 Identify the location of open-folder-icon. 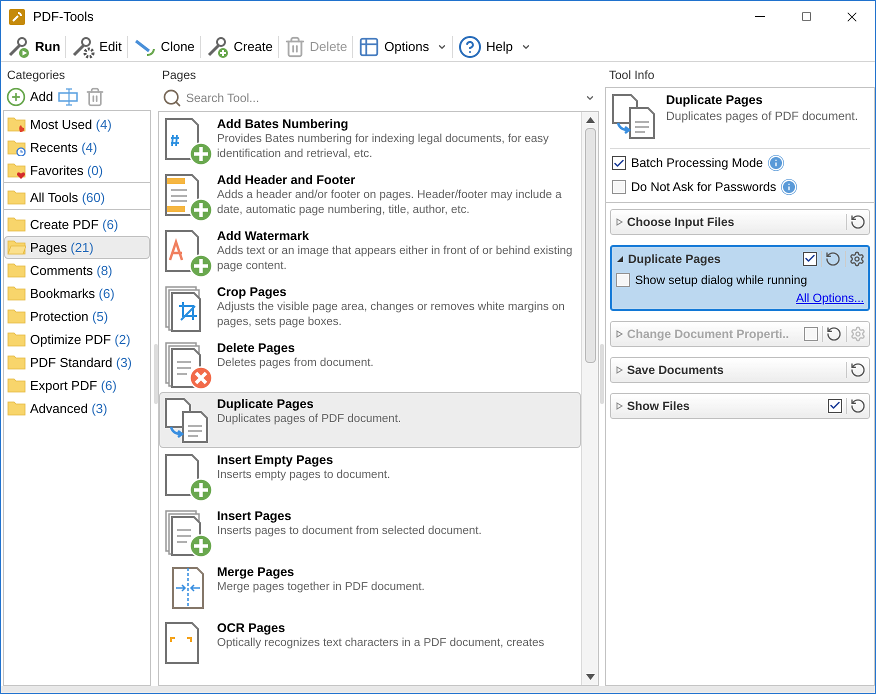
(16, 247).